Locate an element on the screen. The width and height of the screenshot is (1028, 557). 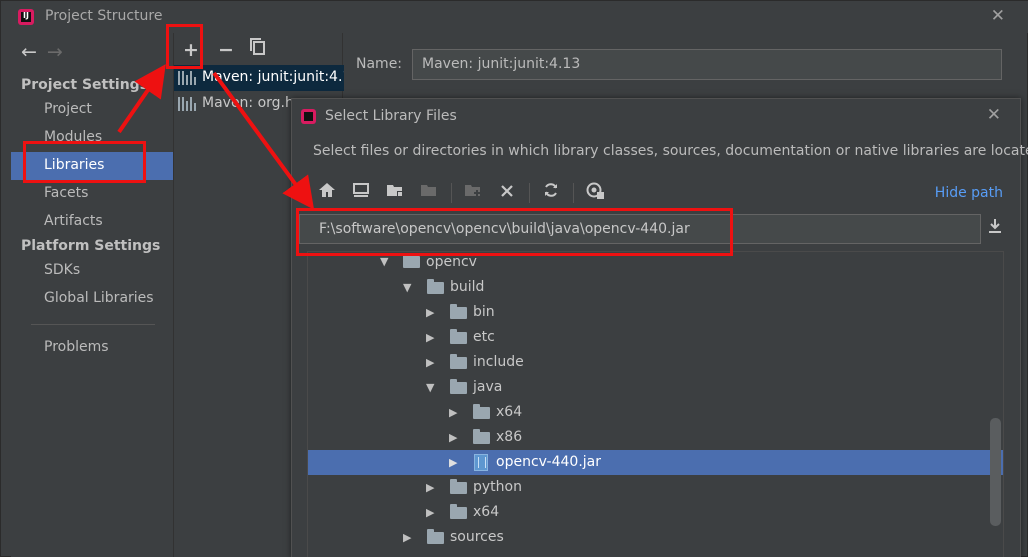
annotation-arrows is located at coordinates (216, 137).